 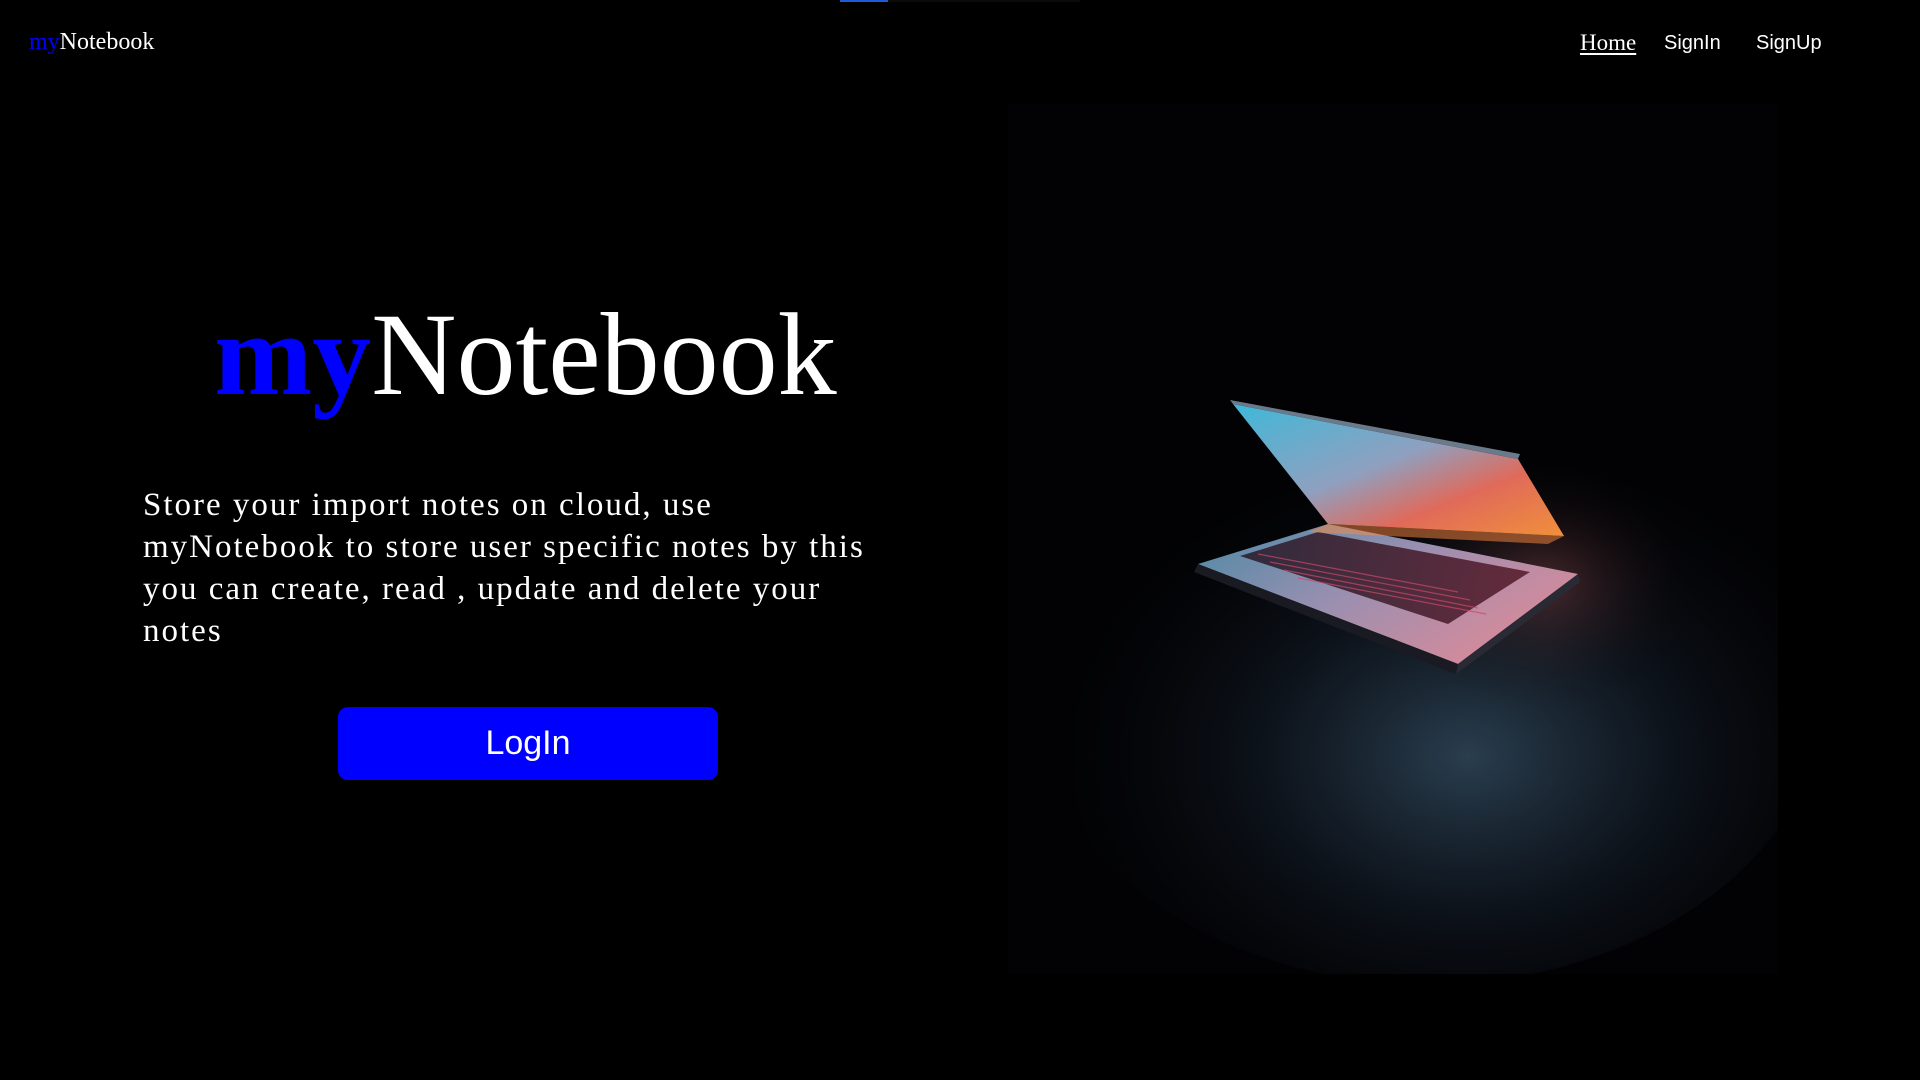 I want to click on hero-title: myNotebook, so click(x=525, y=355).